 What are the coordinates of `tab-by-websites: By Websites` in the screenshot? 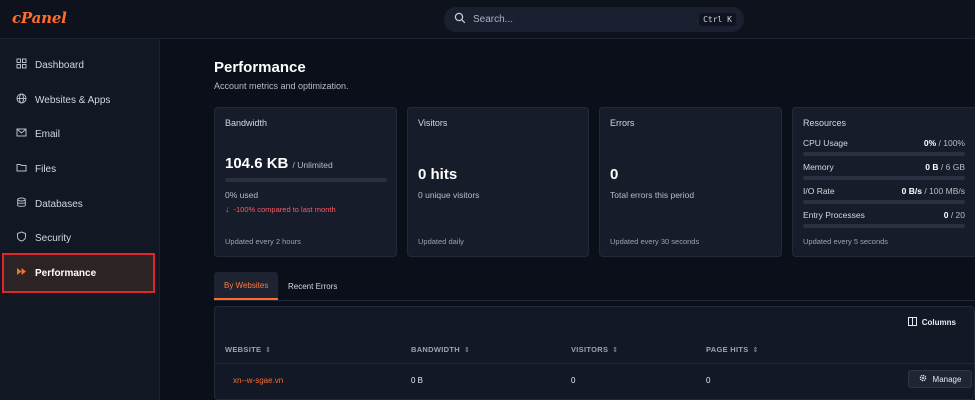 It's located at (246, 286).